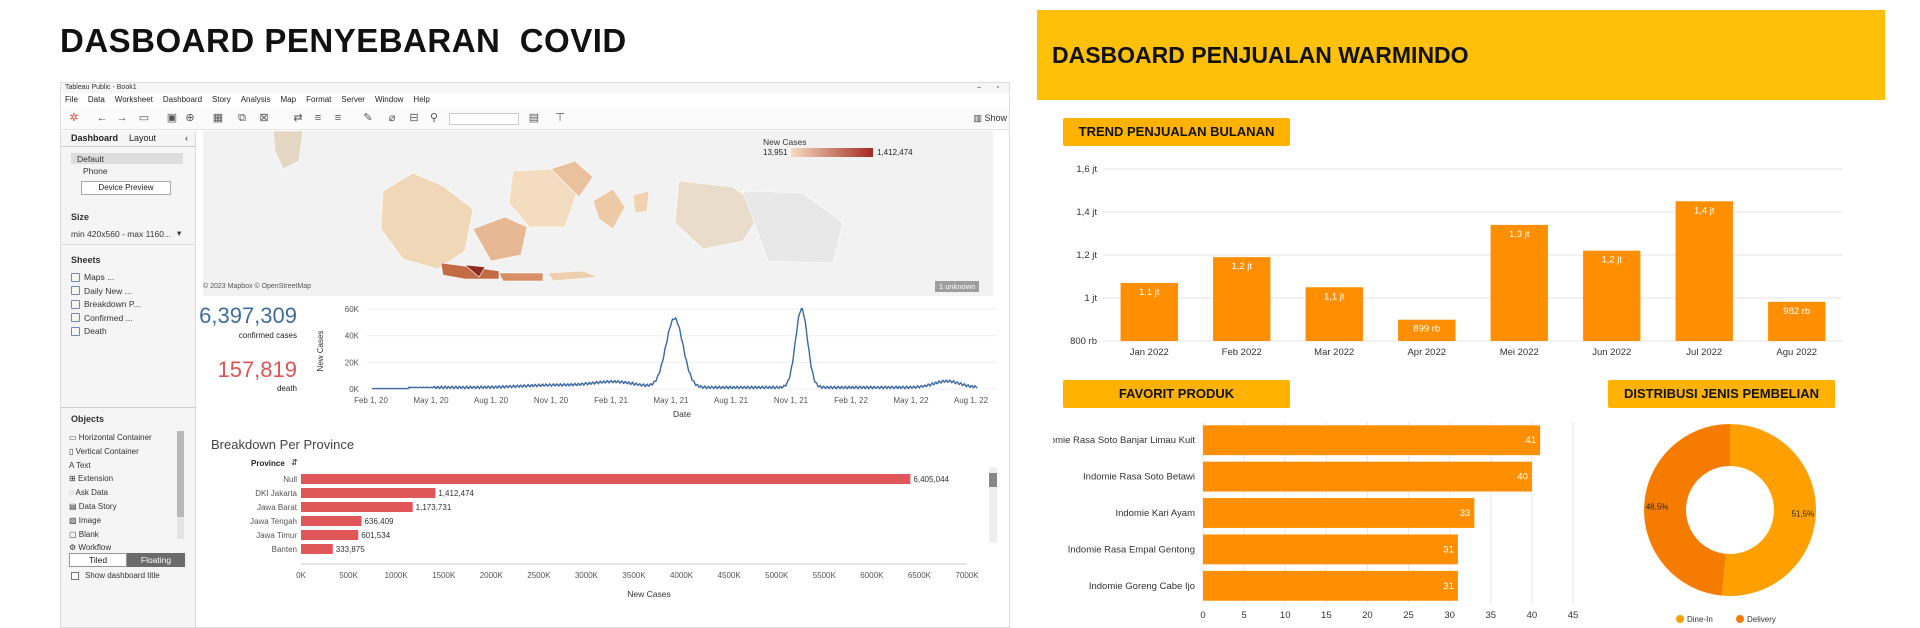  Describe the element at coordinates (90, 547) in the screenshot. I see `object-item: ⚙ Workflow` at that location.